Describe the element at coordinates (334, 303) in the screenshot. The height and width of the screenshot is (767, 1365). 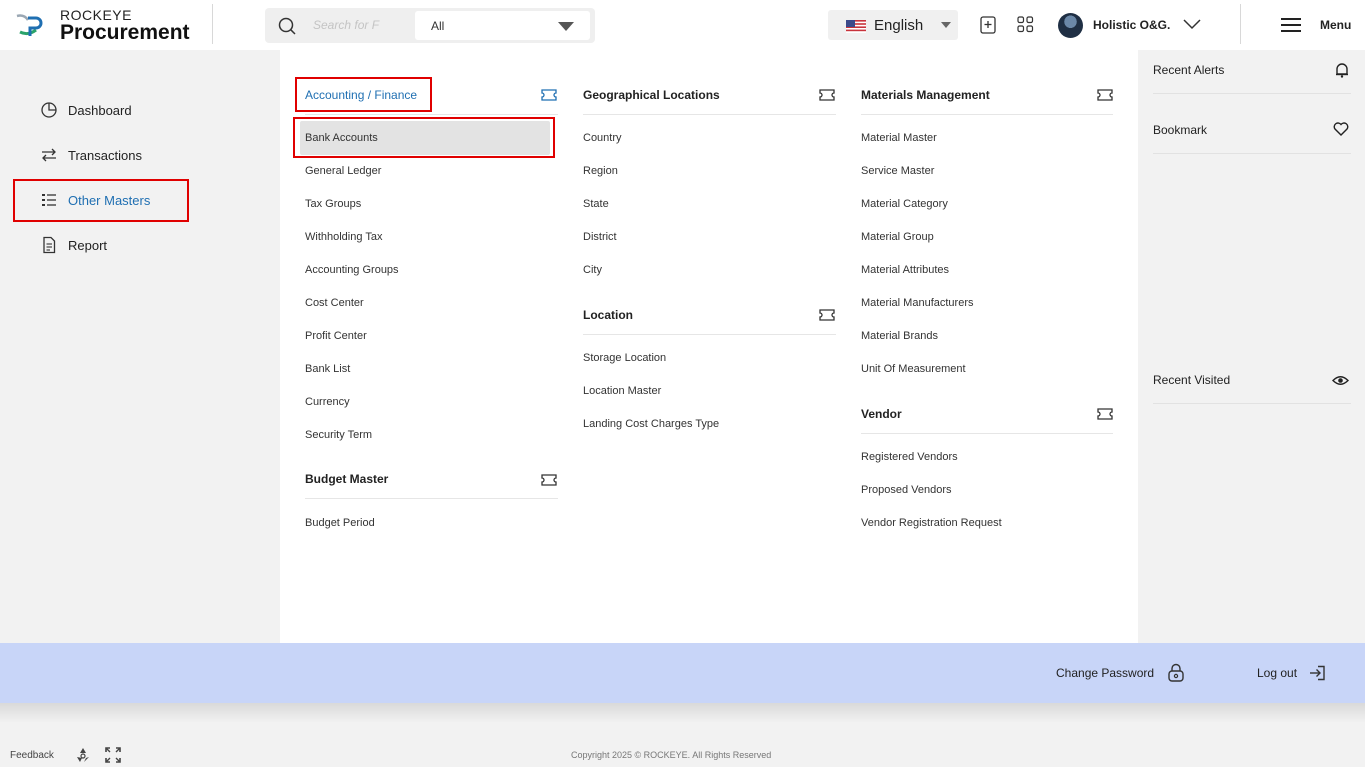
I see `menu-link-cost-center: Cost Center` at that location.